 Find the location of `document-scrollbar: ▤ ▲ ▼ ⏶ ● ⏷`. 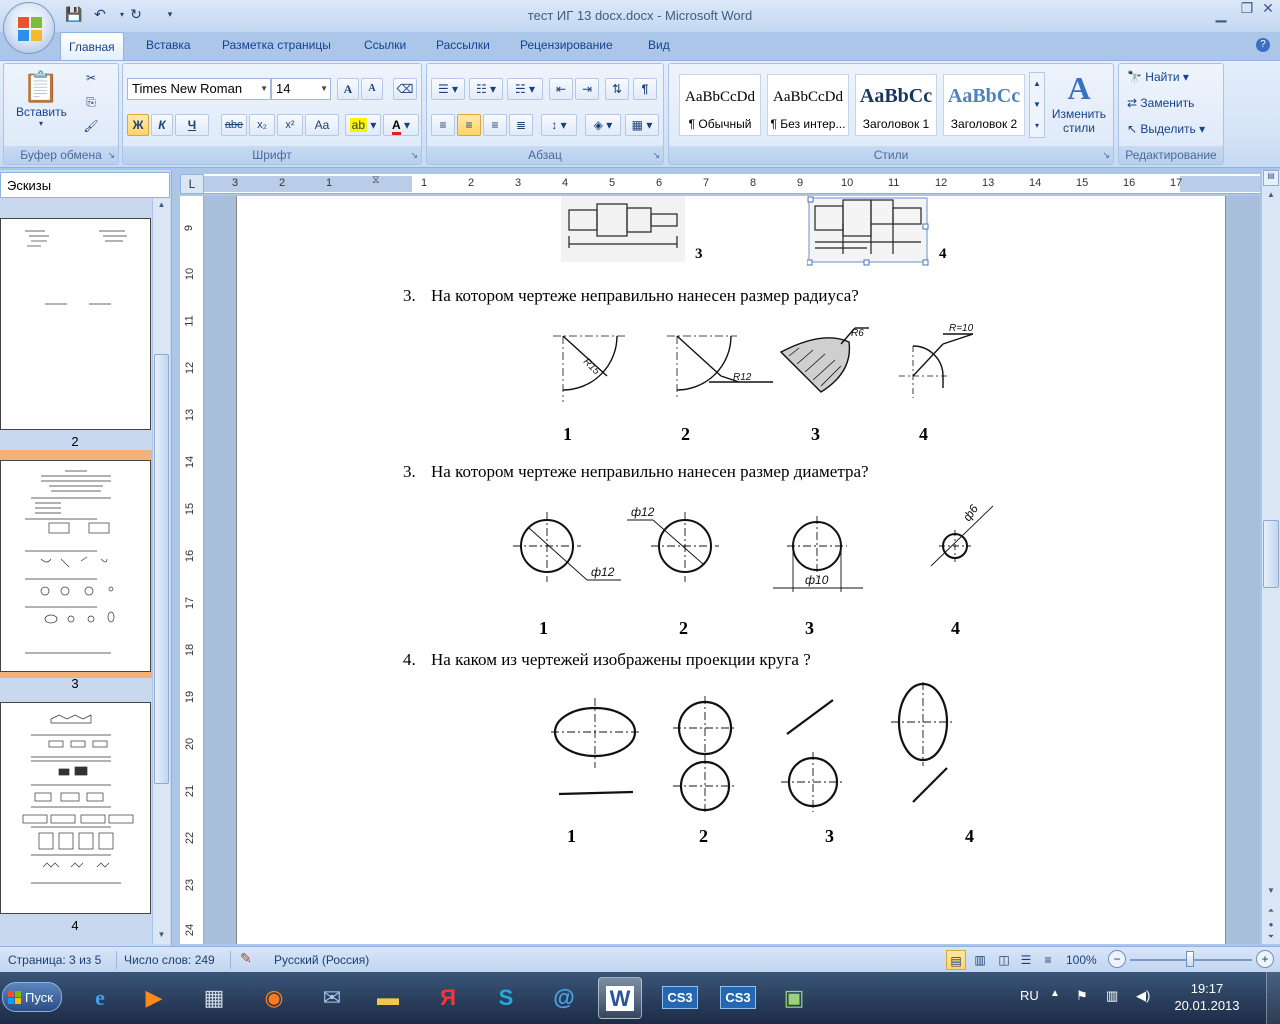

document-scrollbar: ▤ ▲ ▼ ⏶ ● ⏷ is located at coordinates (1270, 557).